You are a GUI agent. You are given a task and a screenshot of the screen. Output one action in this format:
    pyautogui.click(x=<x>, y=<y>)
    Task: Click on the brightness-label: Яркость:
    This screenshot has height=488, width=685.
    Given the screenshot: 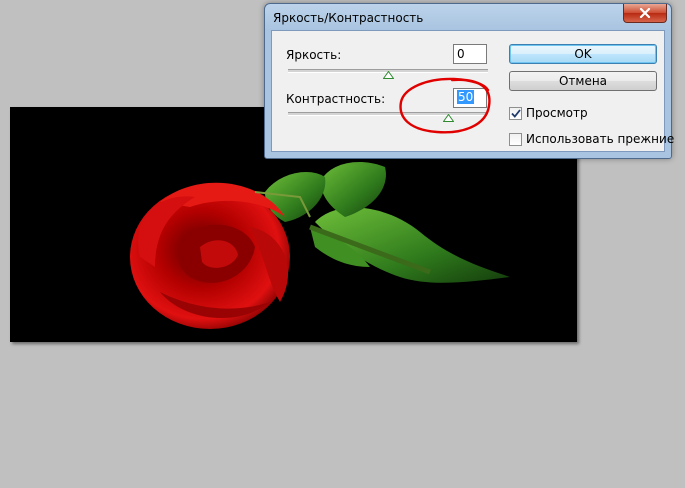 What is the action you would take?
    pyautogui.click(x=314, y=55)
    